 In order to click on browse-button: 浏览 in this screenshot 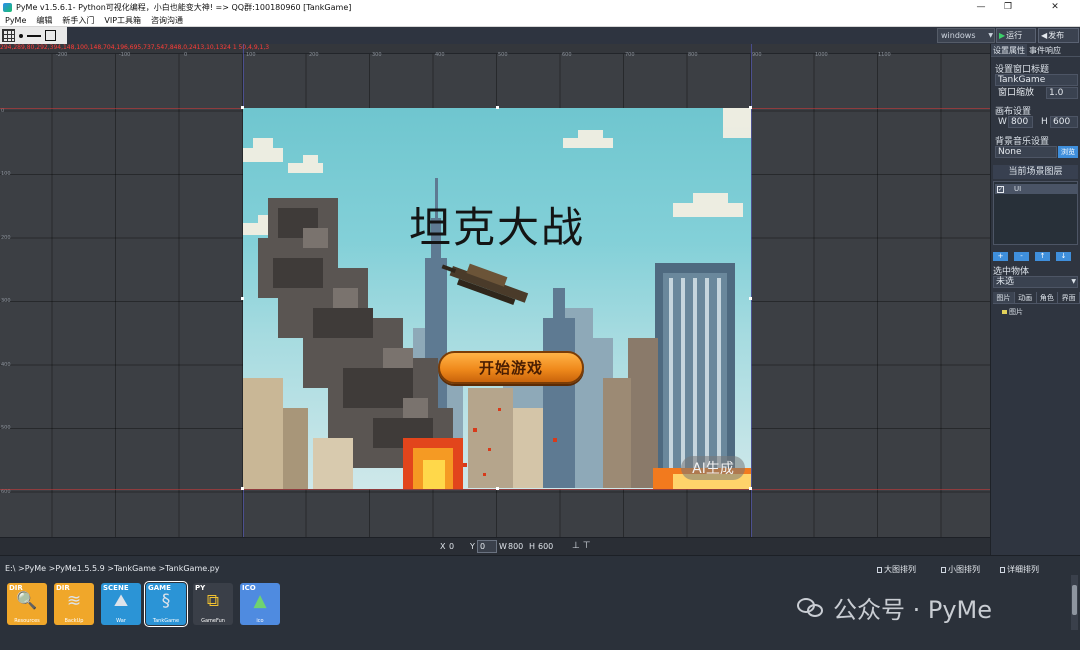, I will do `click(1068, 152)`.